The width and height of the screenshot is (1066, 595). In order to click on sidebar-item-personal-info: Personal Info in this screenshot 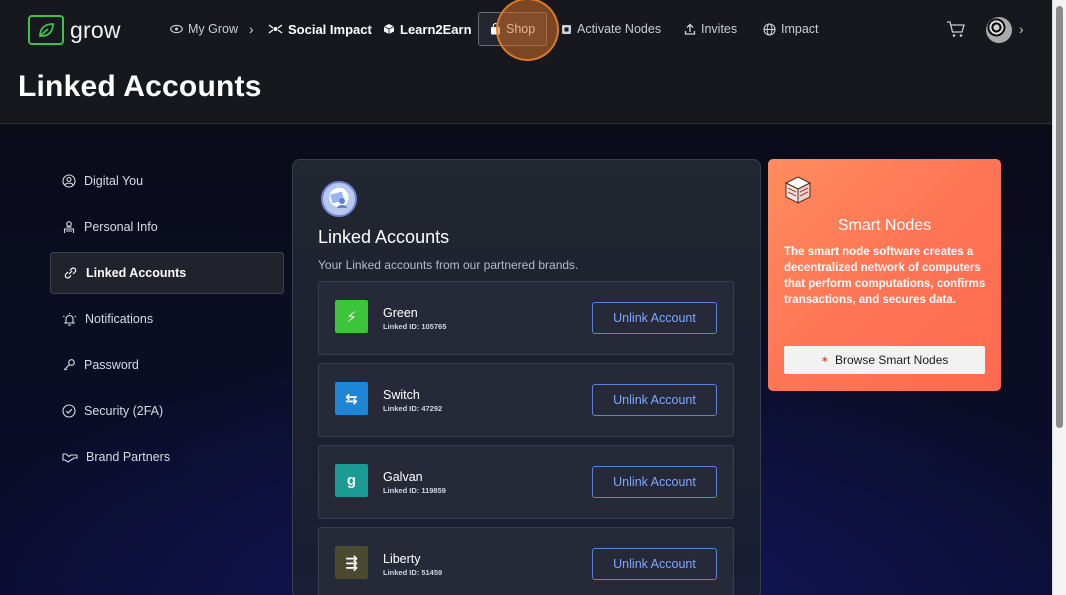, I will do `click(167, 227)`.